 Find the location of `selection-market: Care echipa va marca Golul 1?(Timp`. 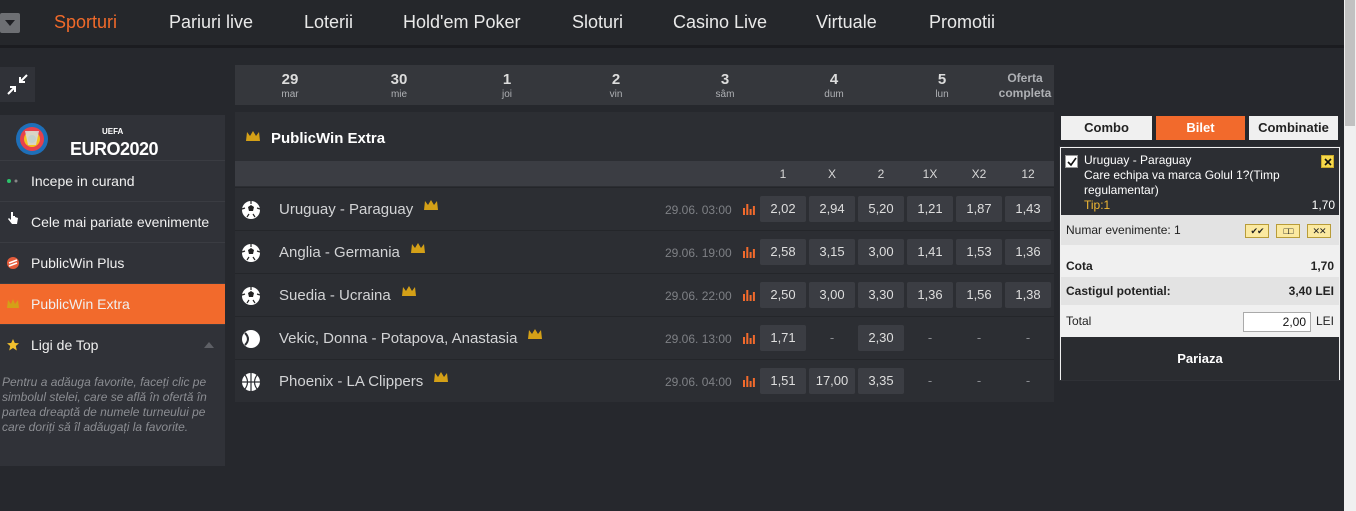

selection-market: Care echipa va marca Golul 1?(Timp is located at coordinates (1182, 175).